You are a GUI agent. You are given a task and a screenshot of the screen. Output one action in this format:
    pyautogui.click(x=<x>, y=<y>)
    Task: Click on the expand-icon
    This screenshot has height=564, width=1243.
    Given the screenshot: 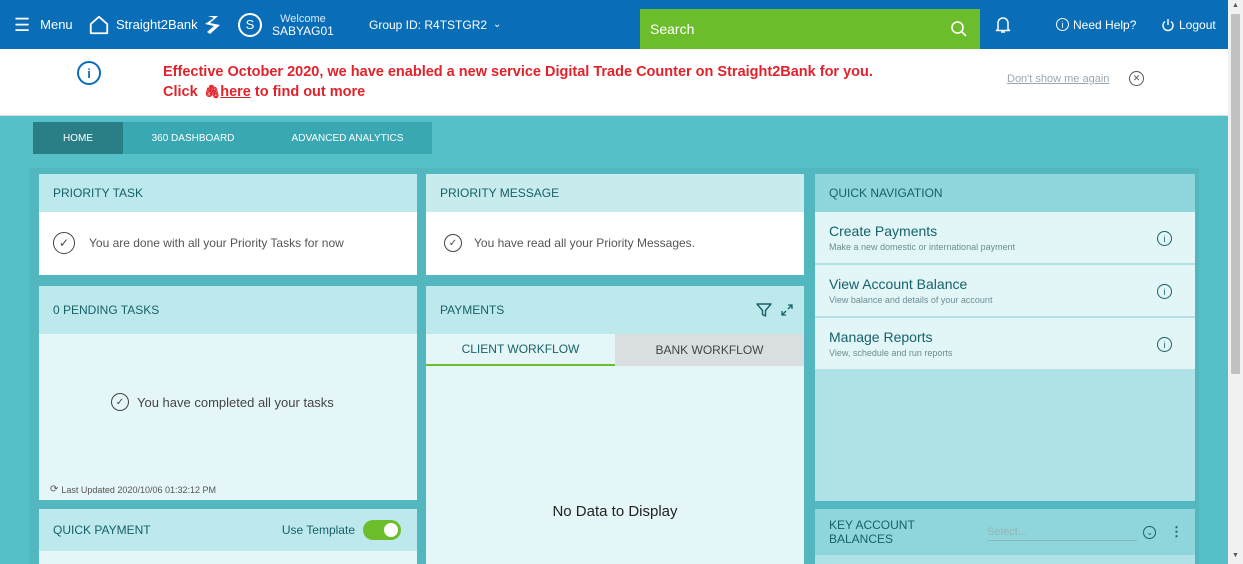 What is the action you would take?
    pyautogui.click(x=787, y=310)
    